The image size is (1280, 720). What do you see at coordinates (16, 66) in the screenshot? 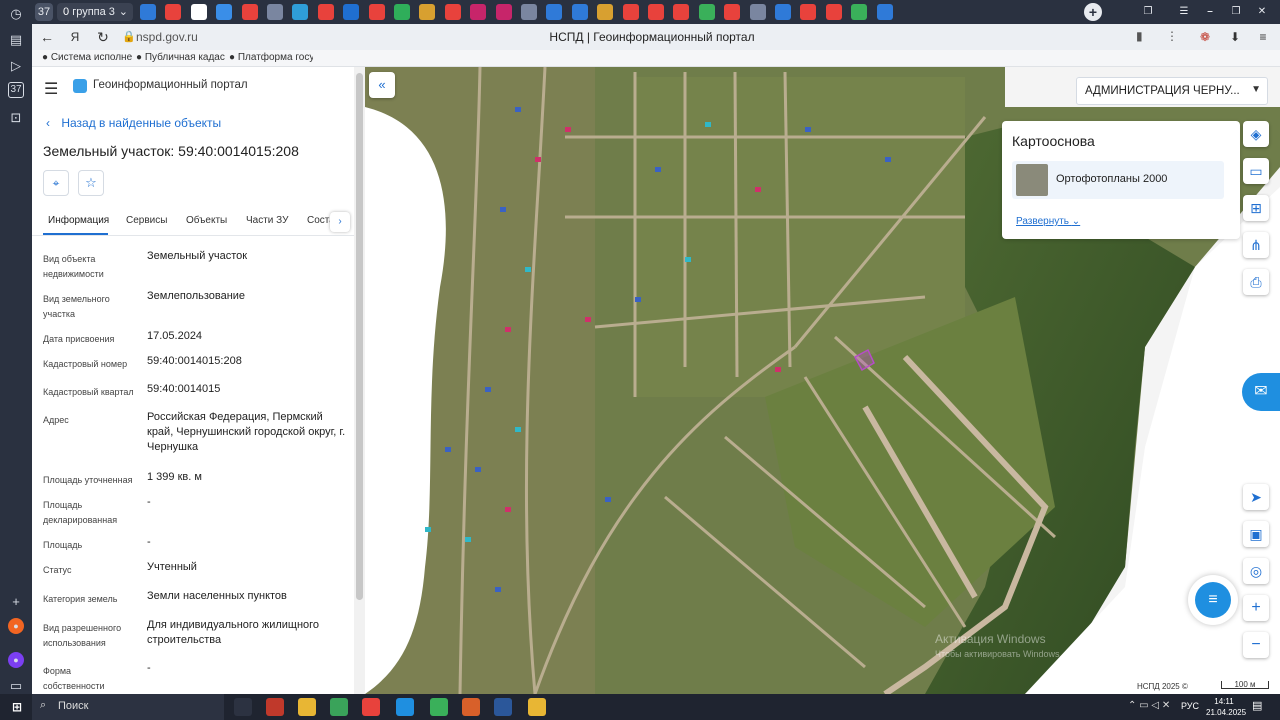
I see `play-icon: ▷` at bounding box center [16, 66].